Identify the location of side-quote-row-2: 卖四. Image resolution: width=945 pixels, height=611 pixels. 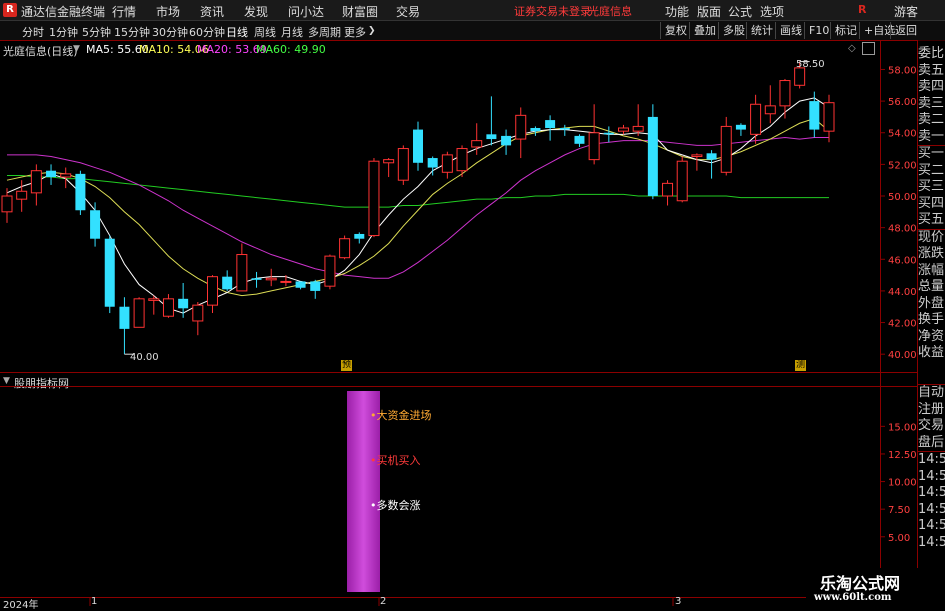
(931, 86).